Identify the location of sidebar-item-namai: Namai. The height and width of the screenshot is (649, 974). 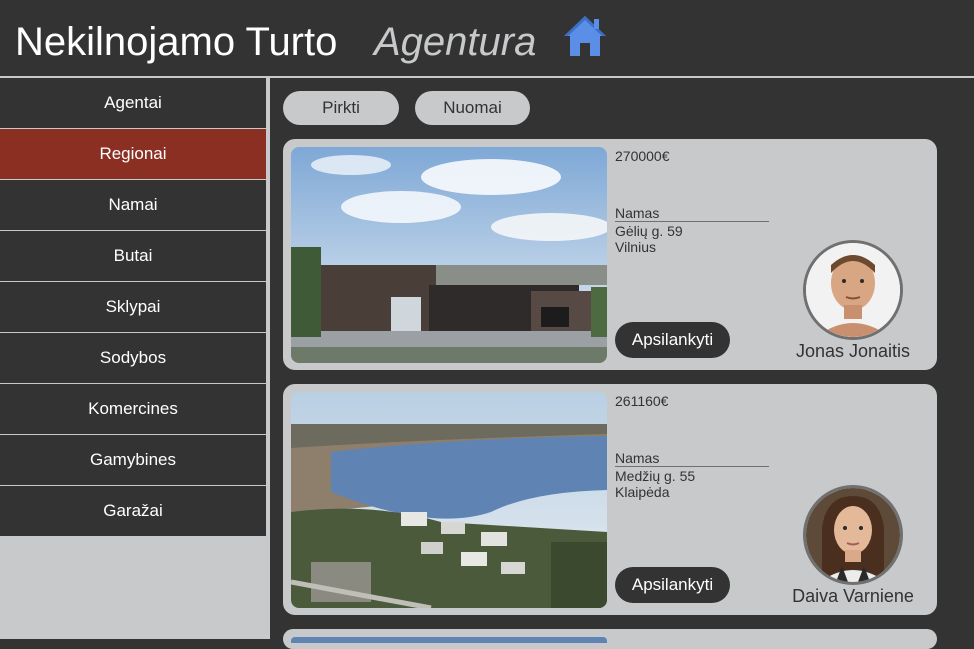
(133, 205).